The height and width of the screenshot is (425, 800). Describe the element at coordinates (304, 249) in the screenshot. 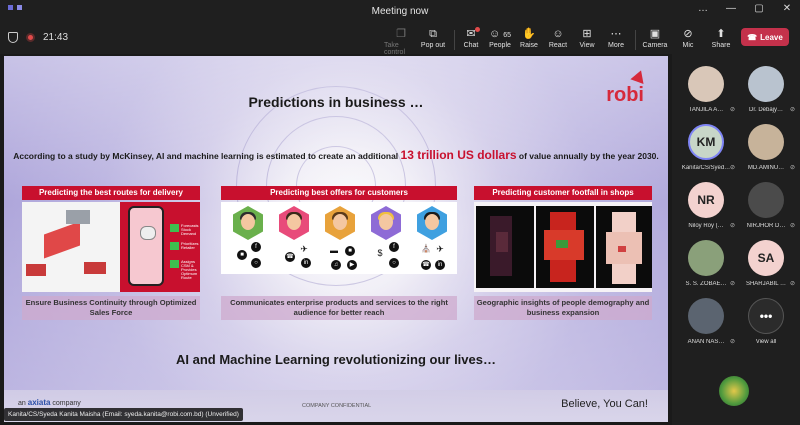

I see `airplane-icon: ✈` at that location.